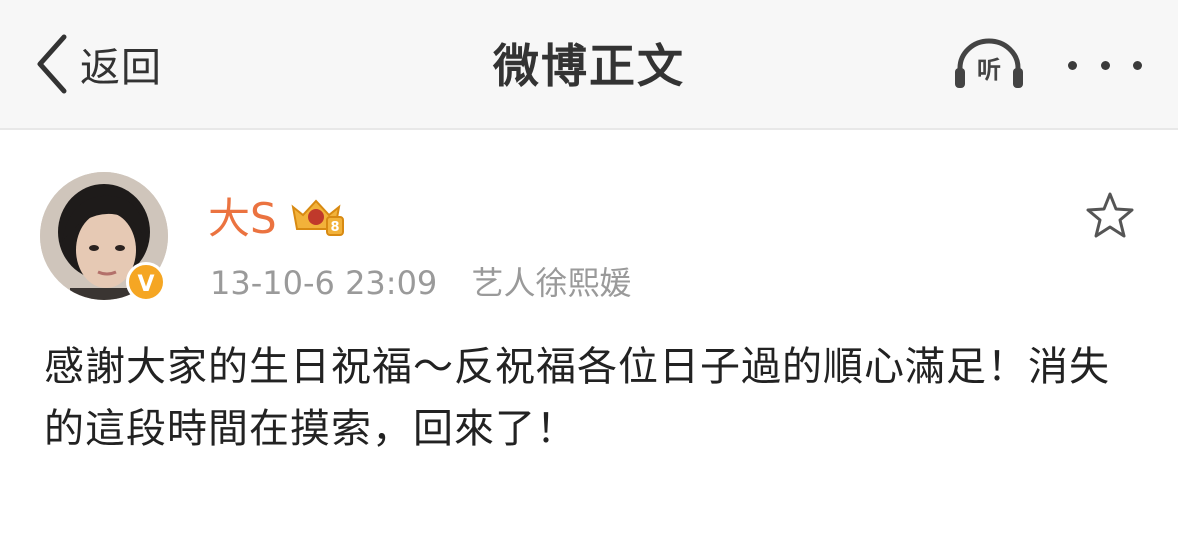 This screenshot has width=1178, height=533. I want to click on listen-label: 听, so click(989, 70).